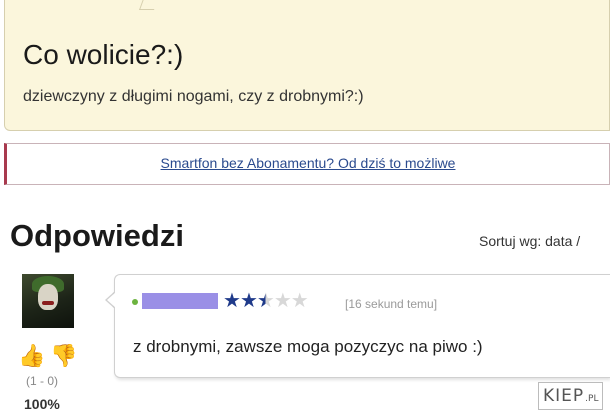  What do you see at coordinates (148, 5) in the screenshot?
I see `question-notch` at bounding box center [148, 5].